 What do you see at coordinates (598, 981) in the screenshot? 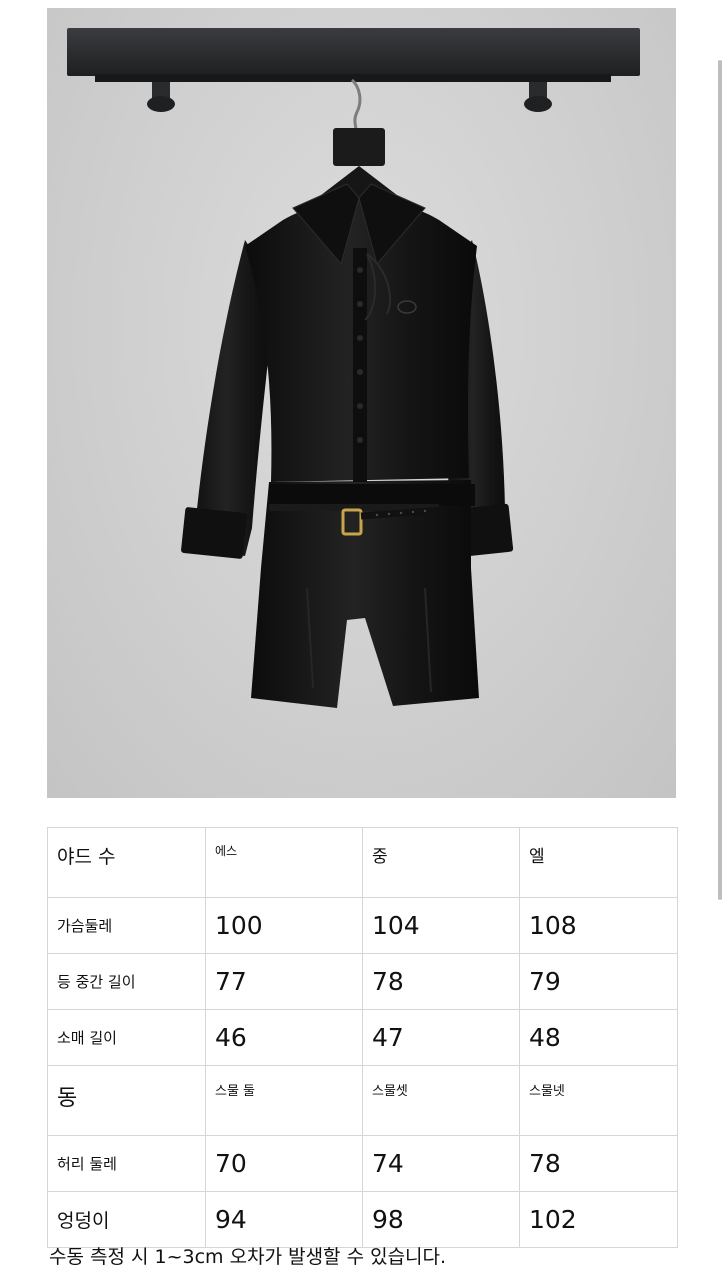
I see `back-length-l-value: 79` at bounding box center [598, 981].